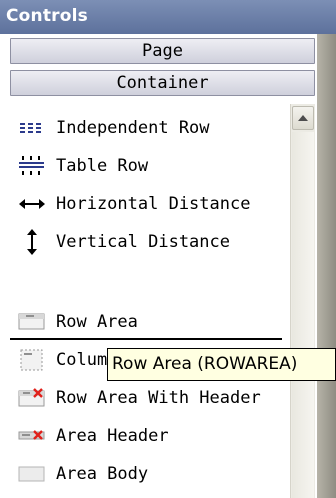 This screenshot has height=498, width=336. I want to click on list-item-label: Horizontal Distance, so click(153, 204).